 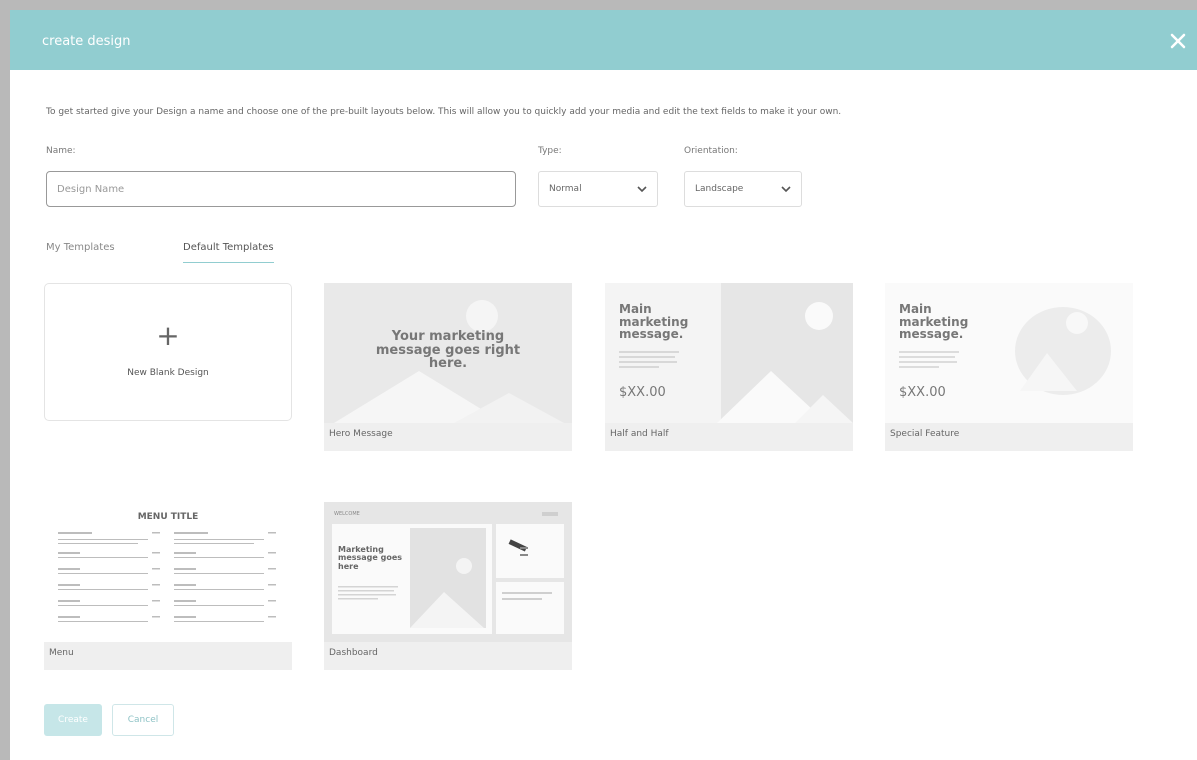 I want to click on menu-thumbnail-image, so click(x=168, y=572).